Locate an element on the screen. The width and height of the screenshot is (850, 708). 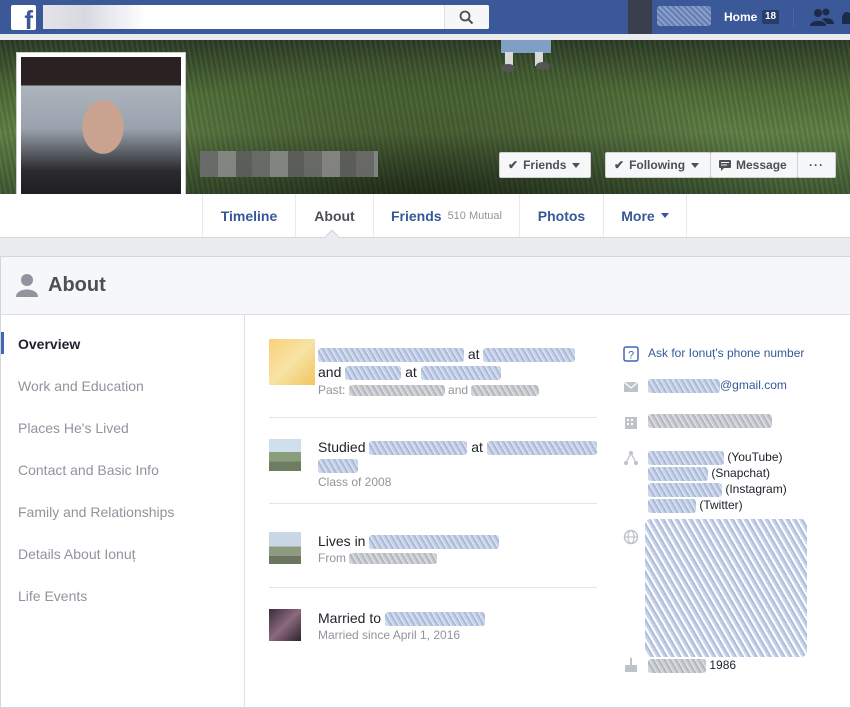
tab-label: Photos is located at coordinates (561, 215).